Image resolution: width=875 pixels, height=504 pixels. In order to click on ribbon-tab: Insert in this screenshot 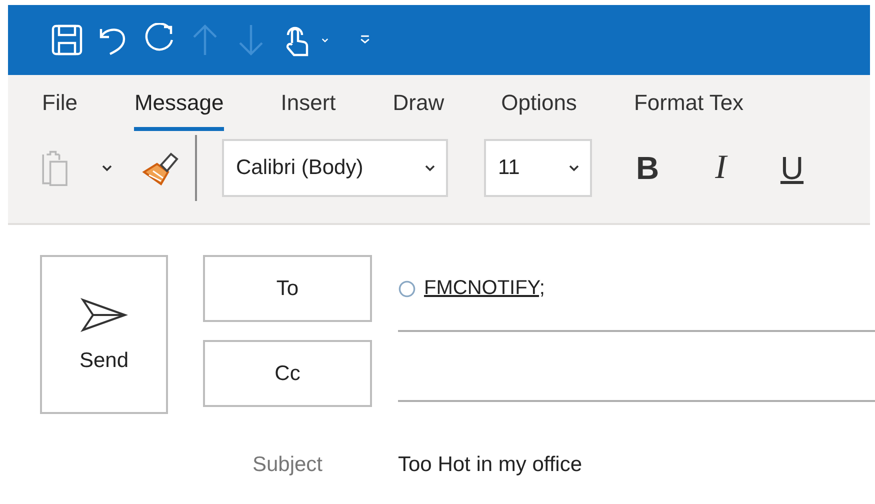, I will do `click(308, 110)`.